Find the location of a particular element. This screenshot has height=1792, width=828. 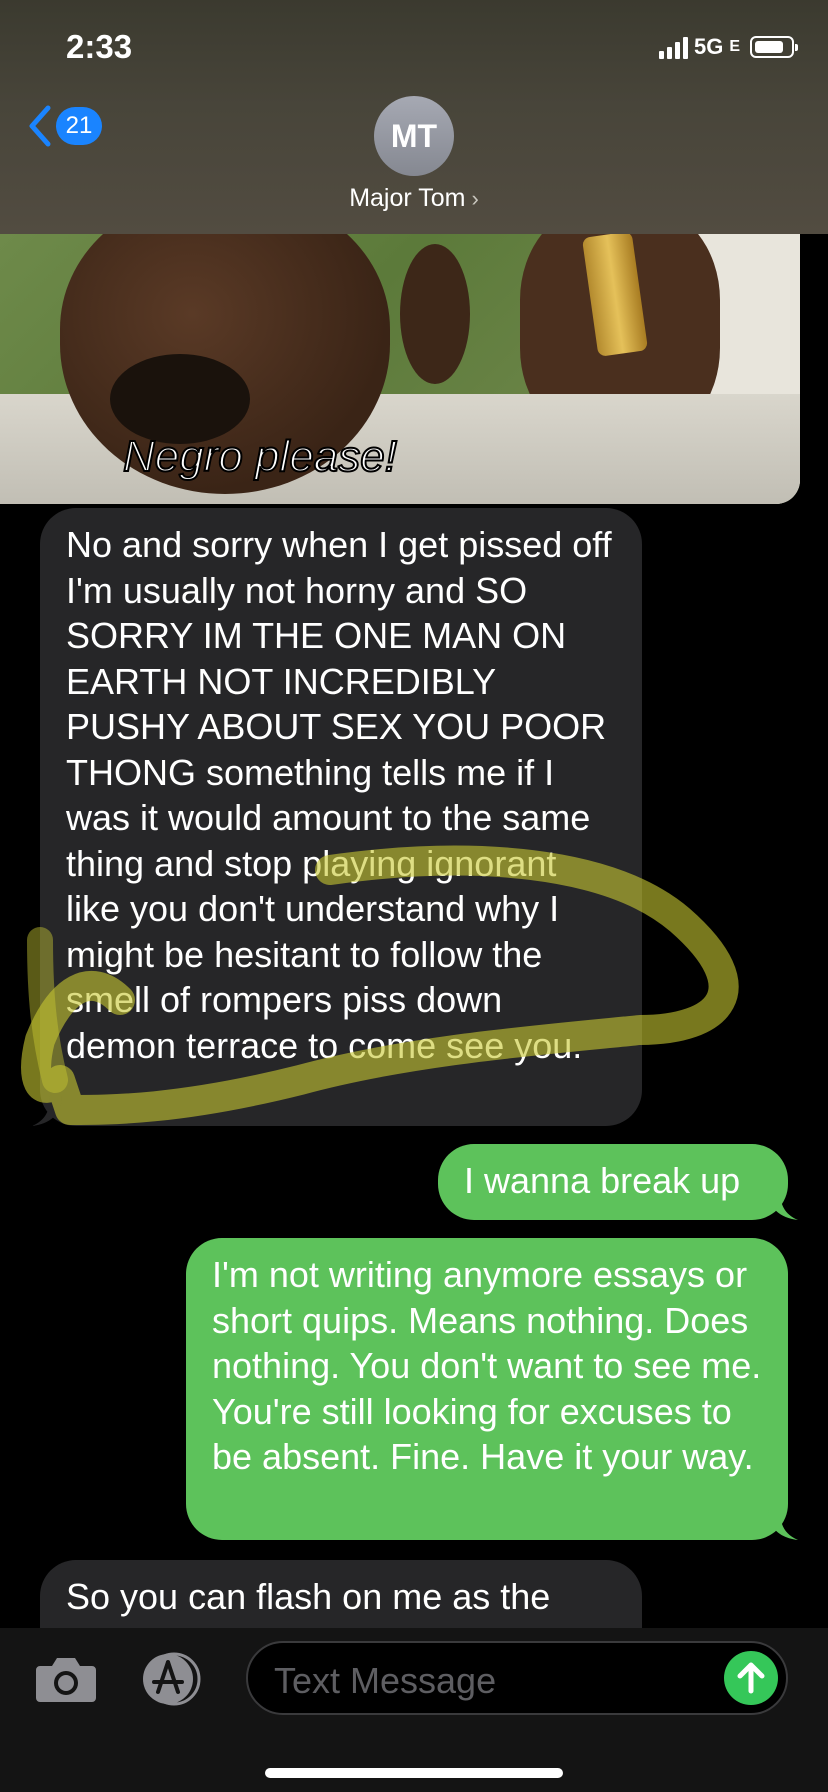

message-text: So you can flash on me as the is located at coordinates (308, 1596).